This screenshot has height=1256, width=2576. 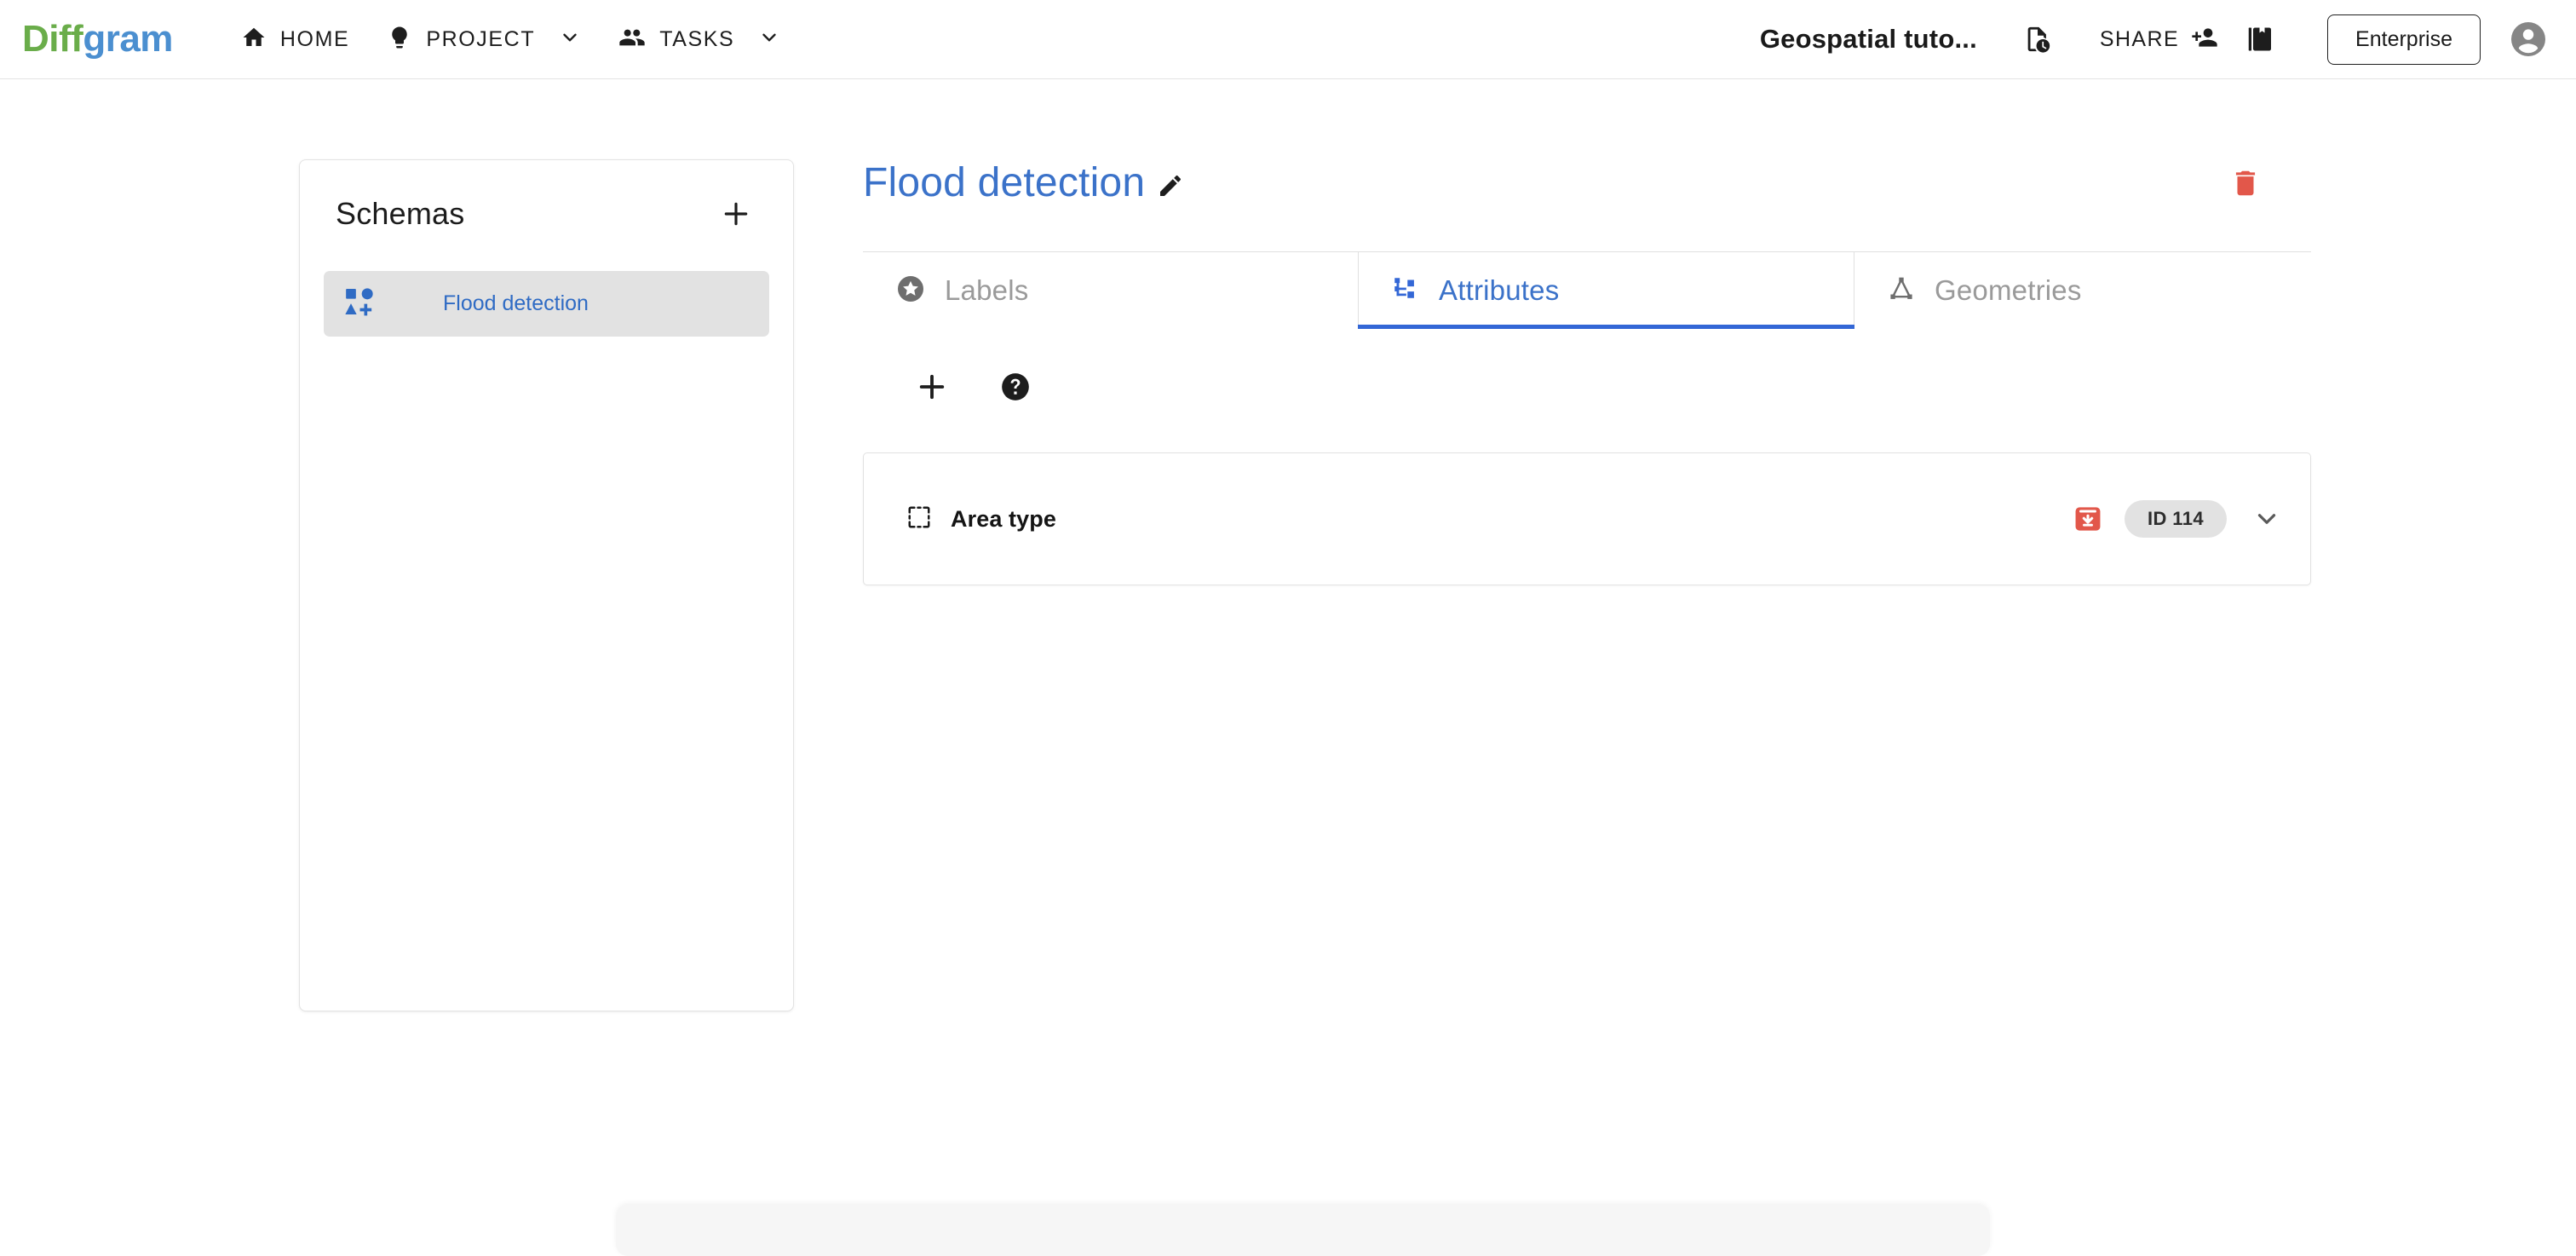 What do you see at coordinates (1587, 387) in the screenshot?
I see `attributes-toolbar` at bounding box center [1587, 387].